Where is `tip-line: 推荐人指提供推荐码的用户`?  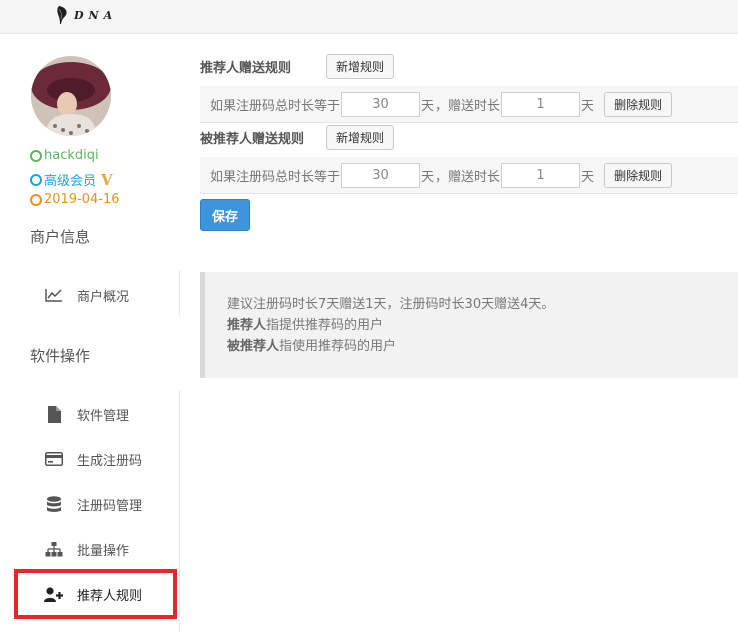
tip-line: 推荐人指提供推荐码的用户 is located at coordinates (482, 325).